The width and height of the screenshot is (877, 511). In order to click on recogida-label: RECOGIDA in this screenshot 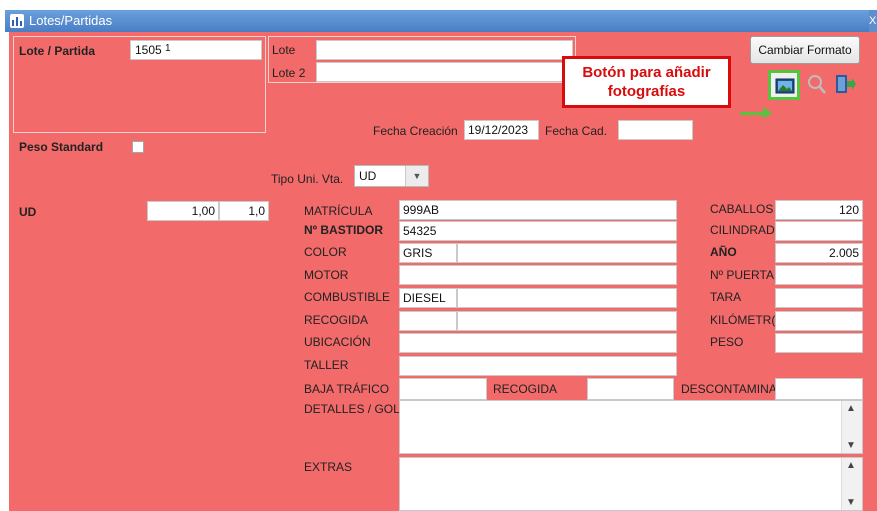, I will do `click(336, 320)`.